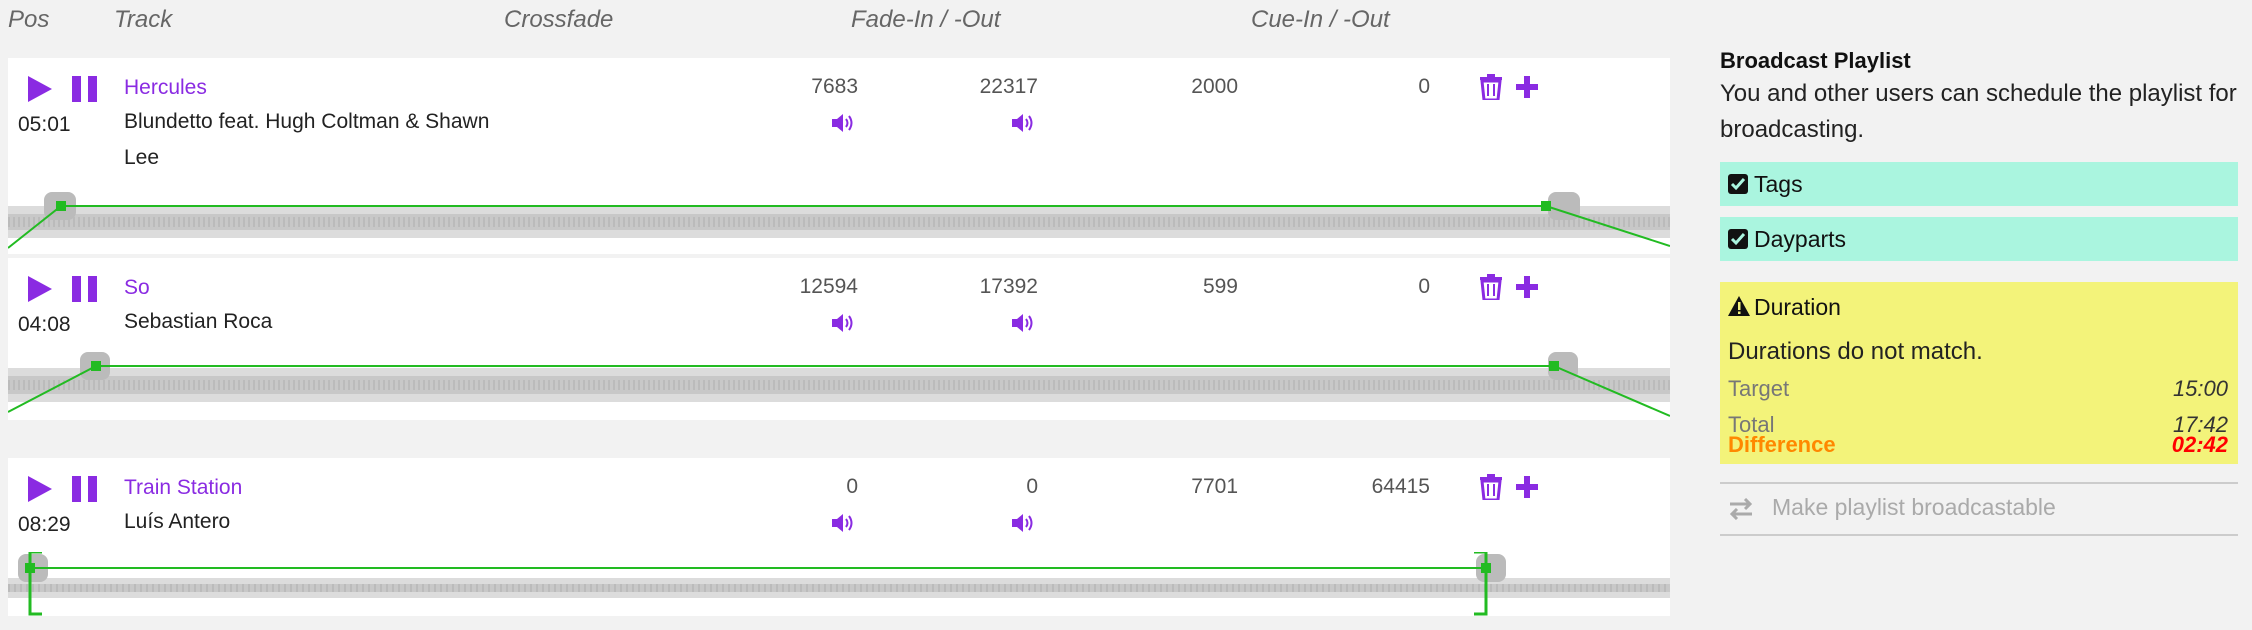  Describe the element at coordinates (1320, 19) in the screenshot. I see `header-cue: Cue-In / -Out` at that location.